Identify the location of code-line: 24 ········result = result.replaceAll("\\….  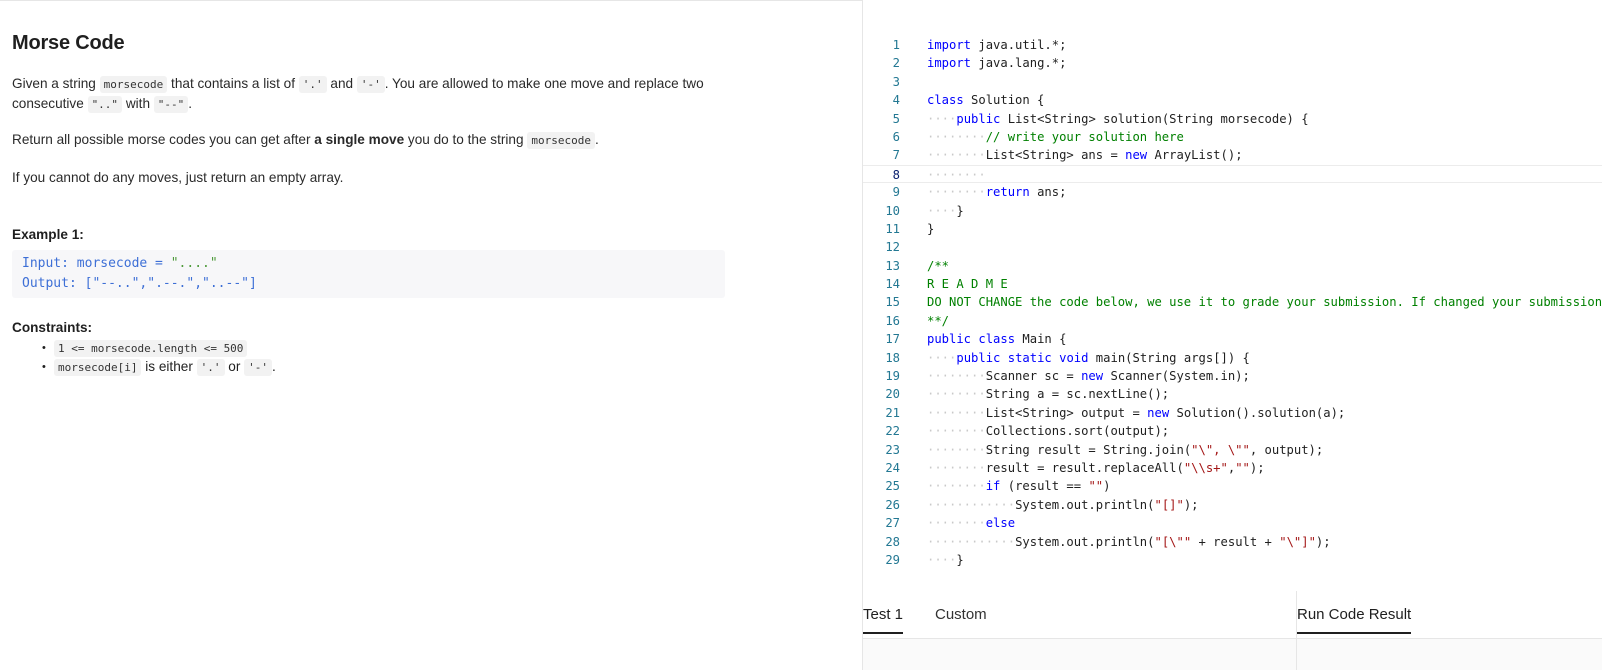
(1232, 468).